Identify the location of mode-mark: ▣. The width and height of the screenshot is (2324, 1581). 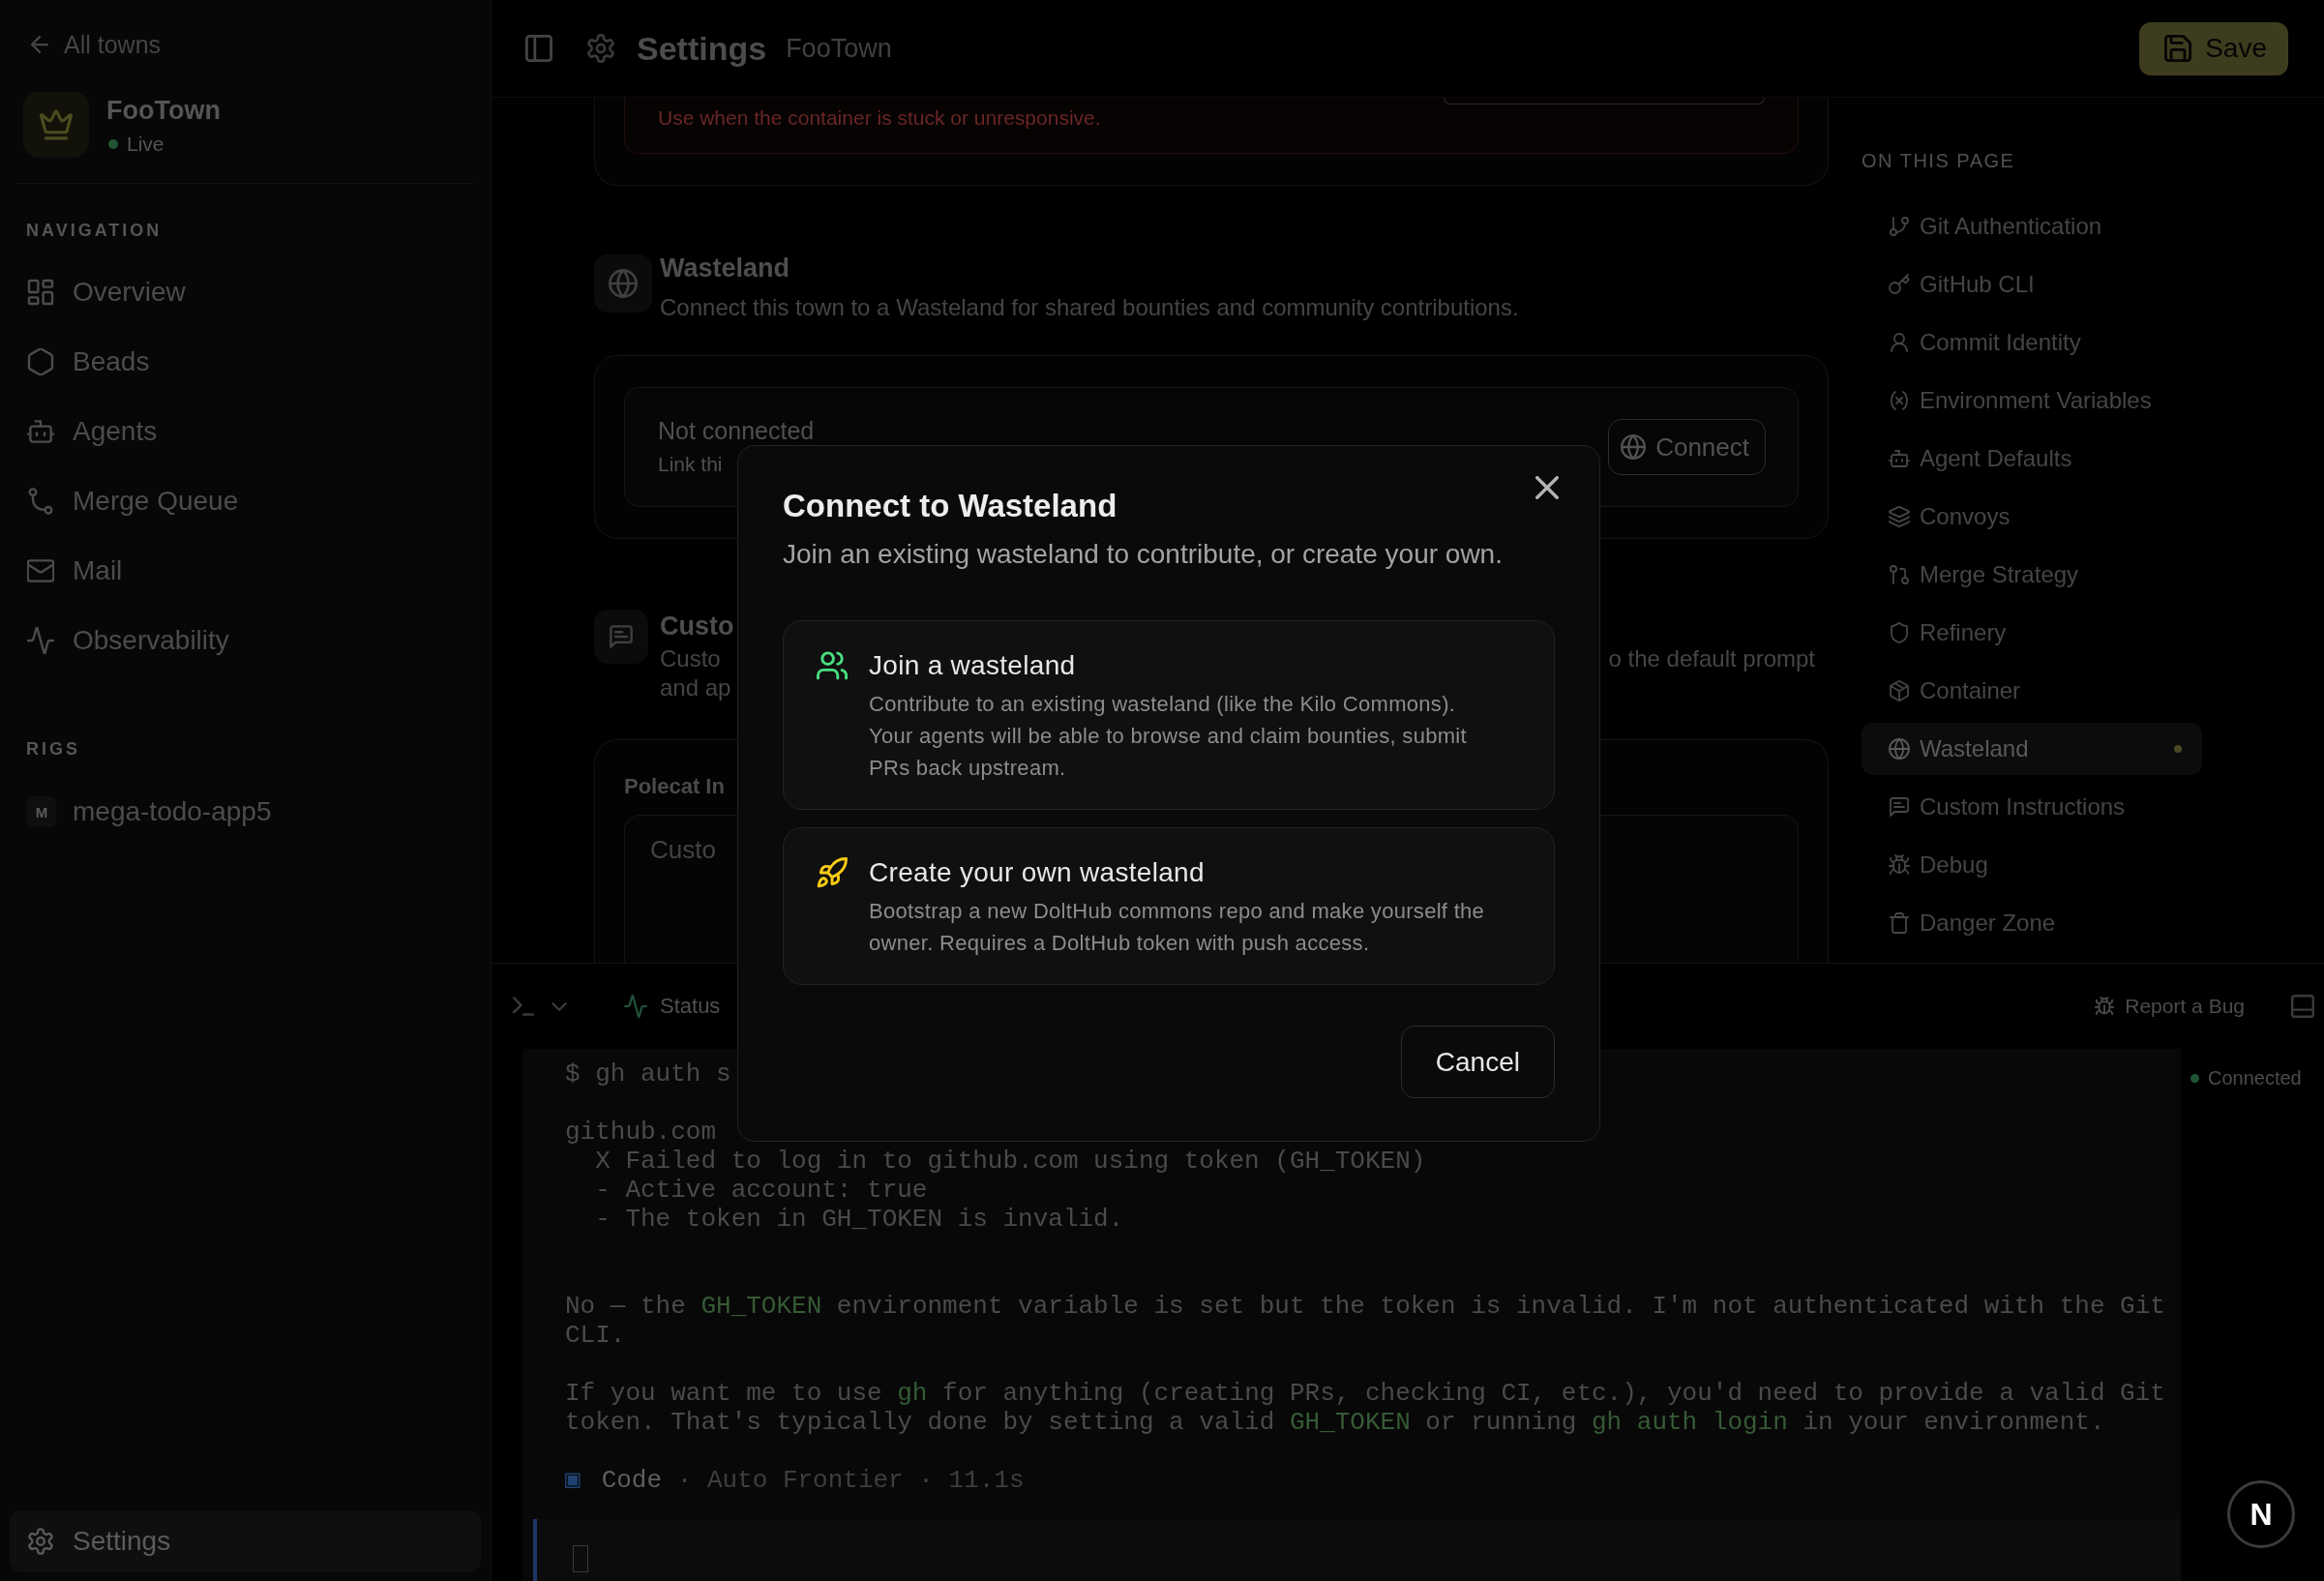
(573, 1480).